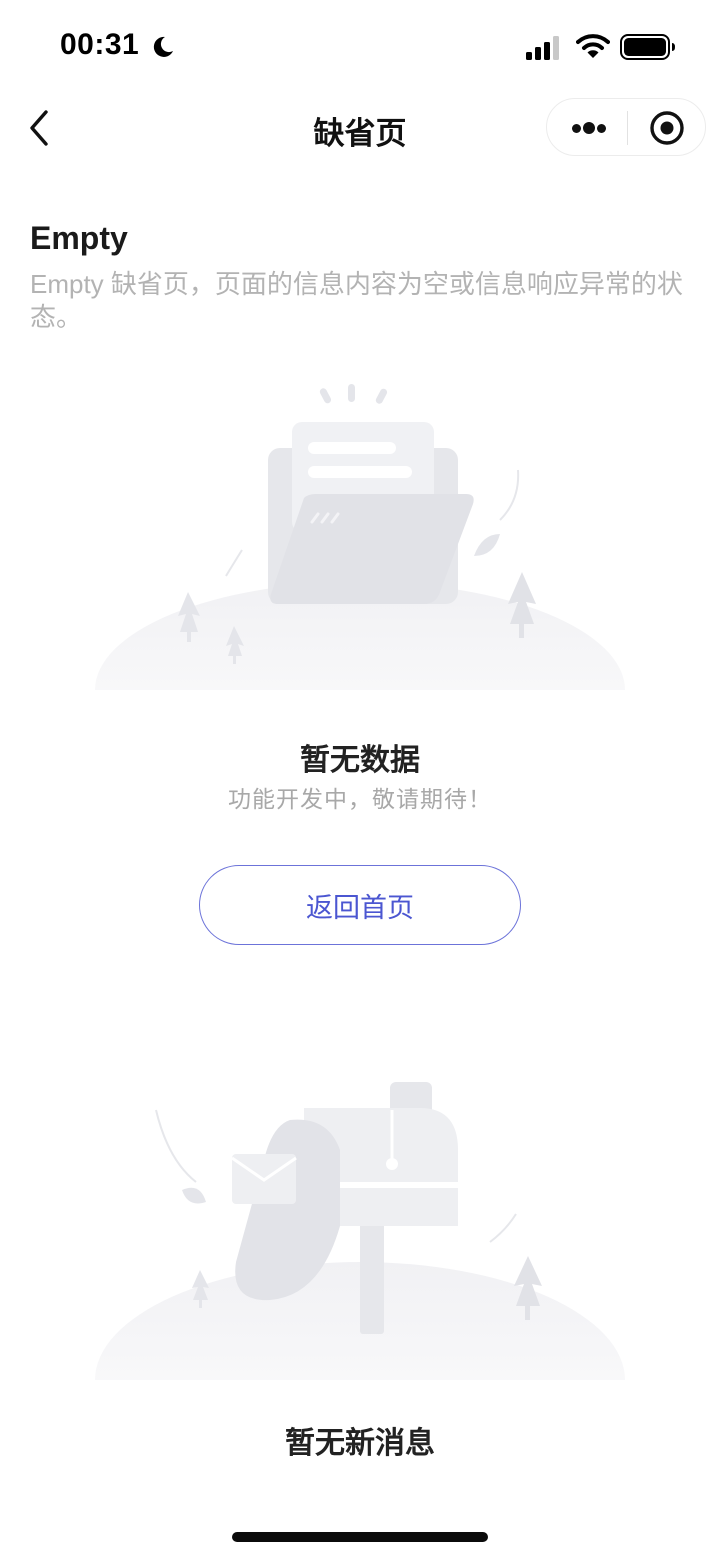 The width and height of the screenshot is (720, 1558). Describe the element at coordinates (163, 46) in the screenshot. I see `moon-icon` at that location.